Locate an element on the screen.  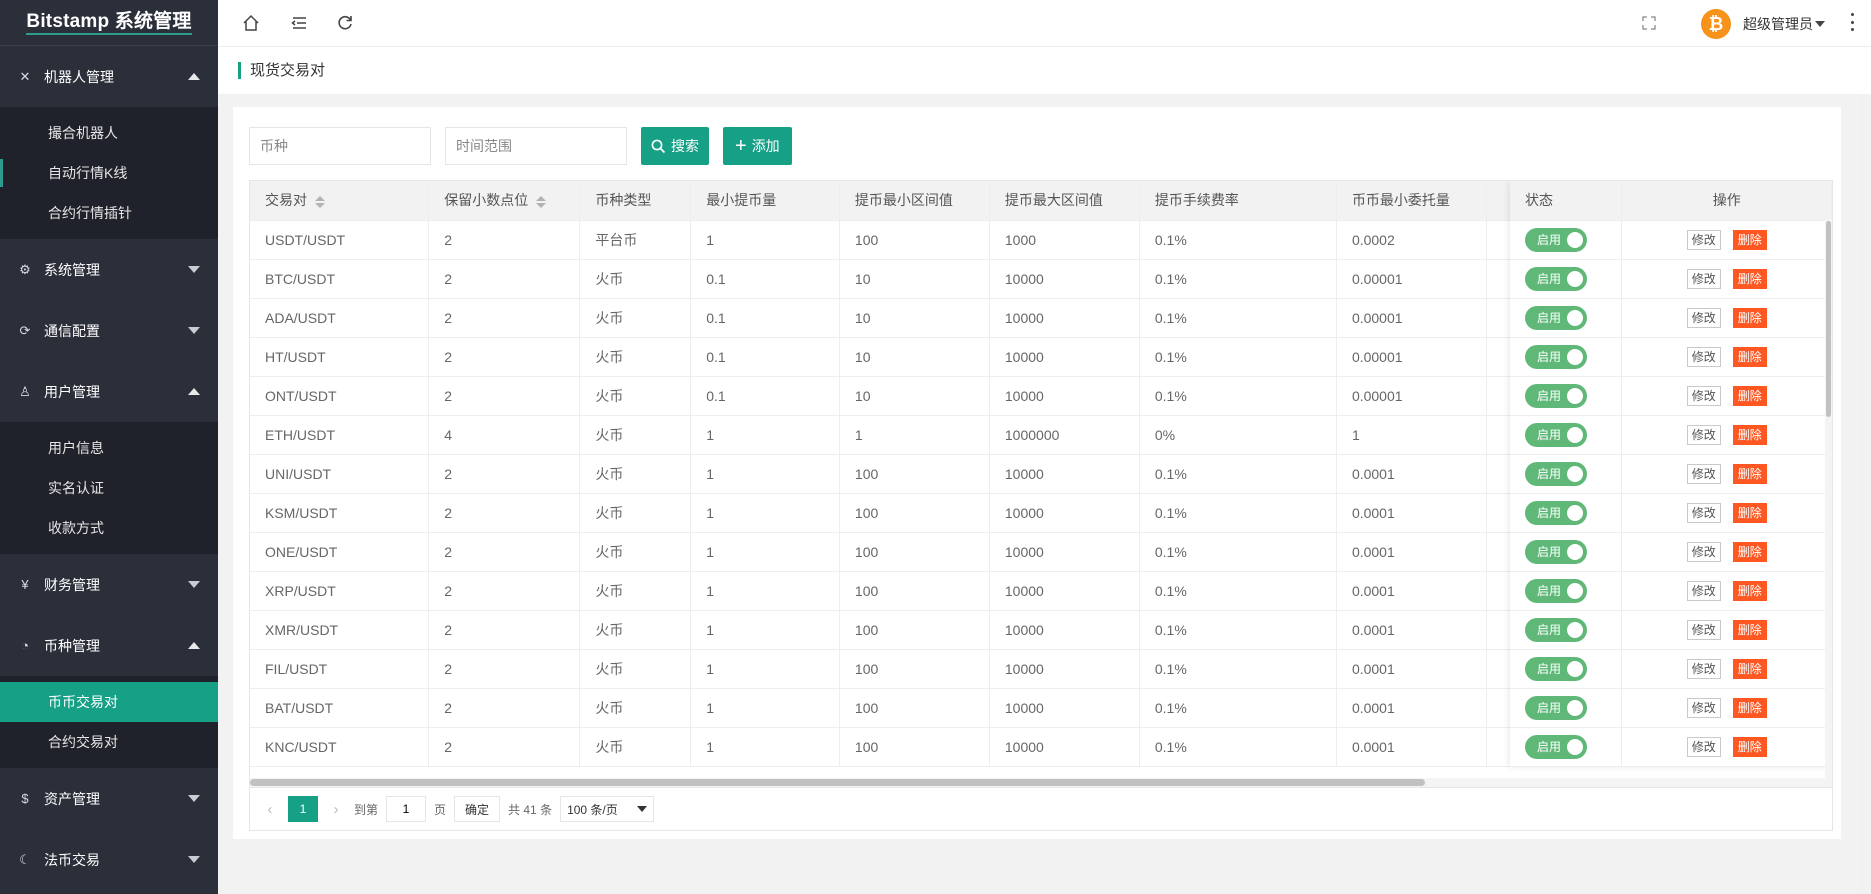
table-cell: 0.00001 is located at coordinates (1411, 318).